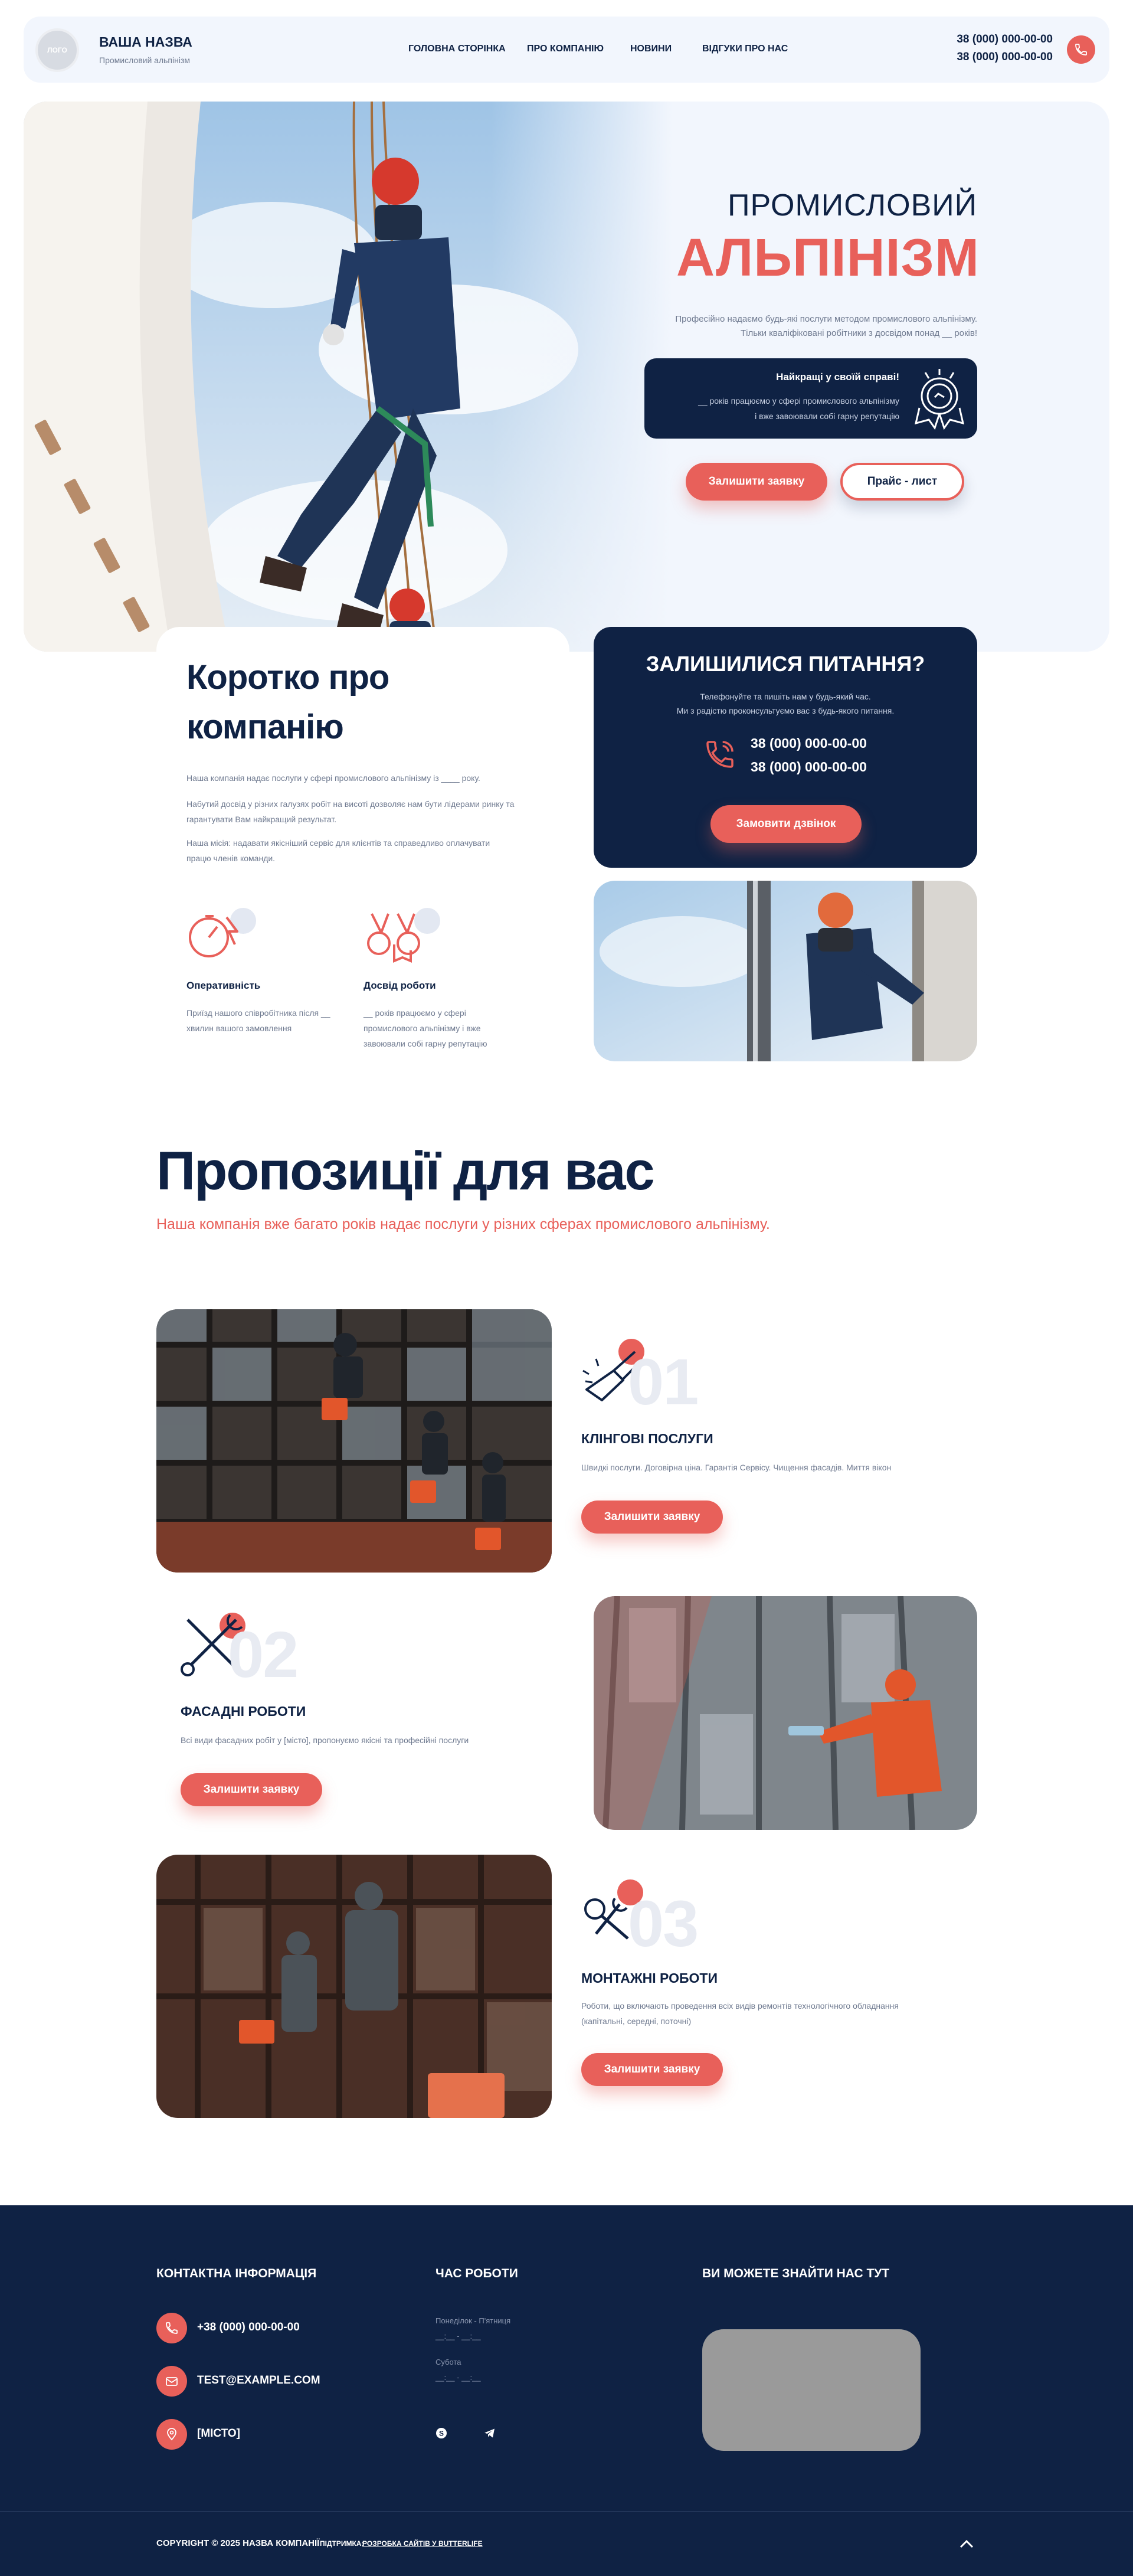 This screenshot has width=1133, height=2576. What do you see at coordinates (649, 1978) in the screenshot?
I see `offer-3-title: МОНТАЖНІ РОБОТИ` at bounding box center [649, 1978].